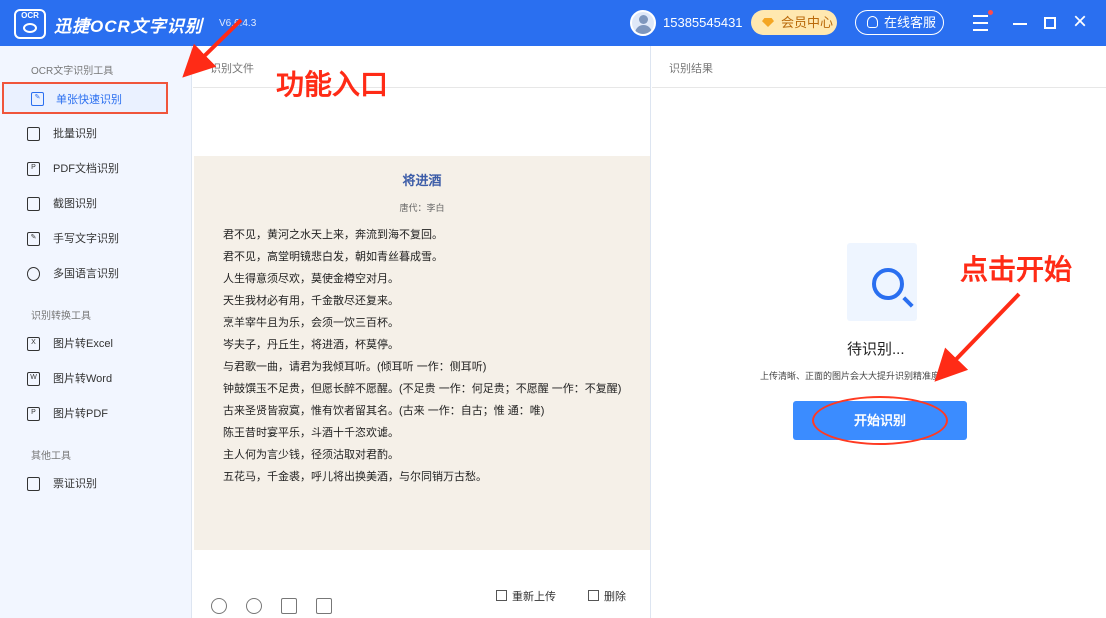 The width and height of the screenshot is (1106, 618). What do you see at coordinates (102, 239) in the screenshot?
I see `sidebar-item-handwriting-recognition: ✎ 手写文字识别` at bounding box center [102, 239].